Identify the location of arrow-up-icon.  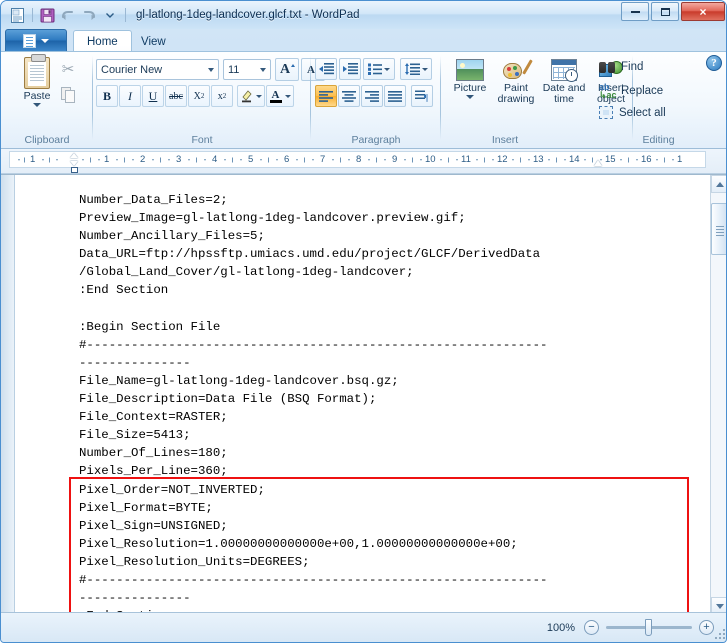
(293, 65).